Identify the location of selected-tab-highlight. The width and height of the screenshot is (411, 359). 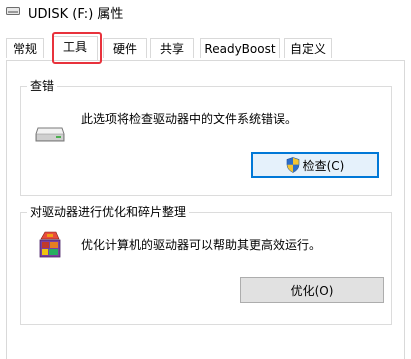
(77, 48).